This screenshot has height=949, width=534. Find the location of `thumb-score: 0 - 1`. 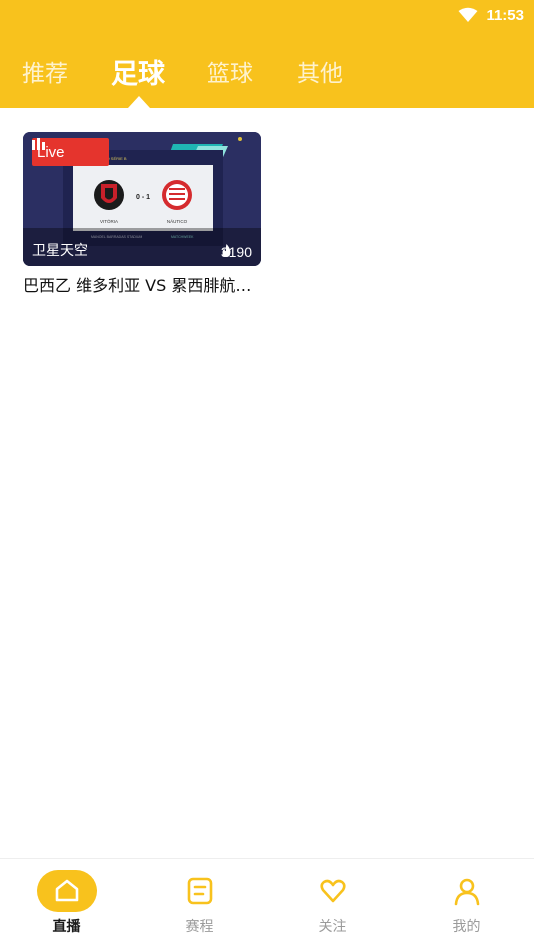

thumb-score: 0 - 1 is located at coordinates (143, 197).